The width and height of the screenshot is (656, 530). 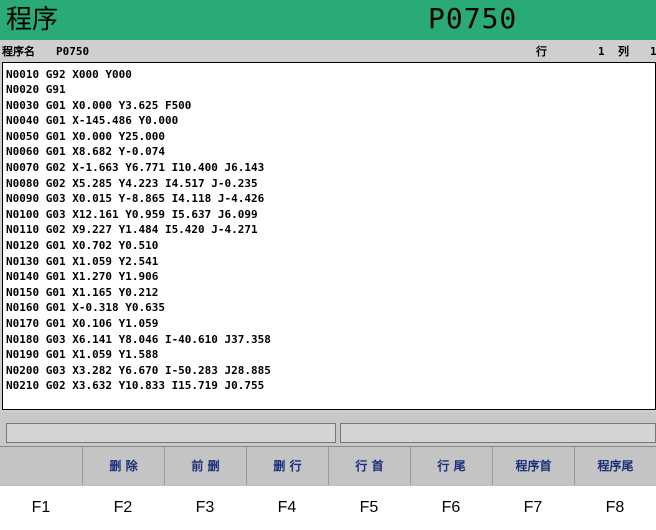 I want to click on message-box, so click(x=171, y=433).